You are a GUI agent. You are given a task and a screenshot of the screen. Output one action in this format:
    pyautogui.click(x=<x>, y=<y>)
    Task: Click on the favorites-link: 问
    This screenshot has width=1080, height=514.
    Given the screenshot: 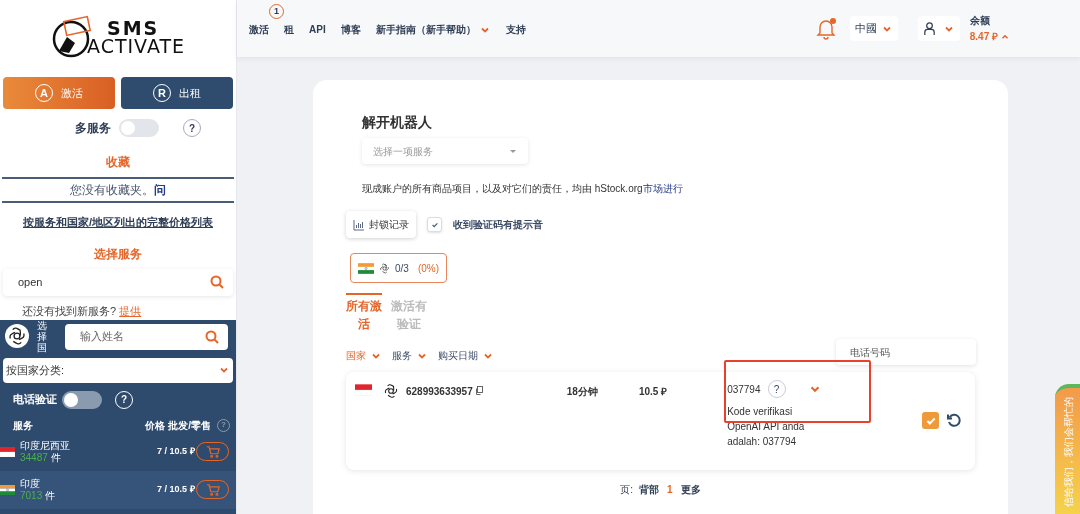 What is the action you would take?
    pyautogui.click(x=160, y=190)
    